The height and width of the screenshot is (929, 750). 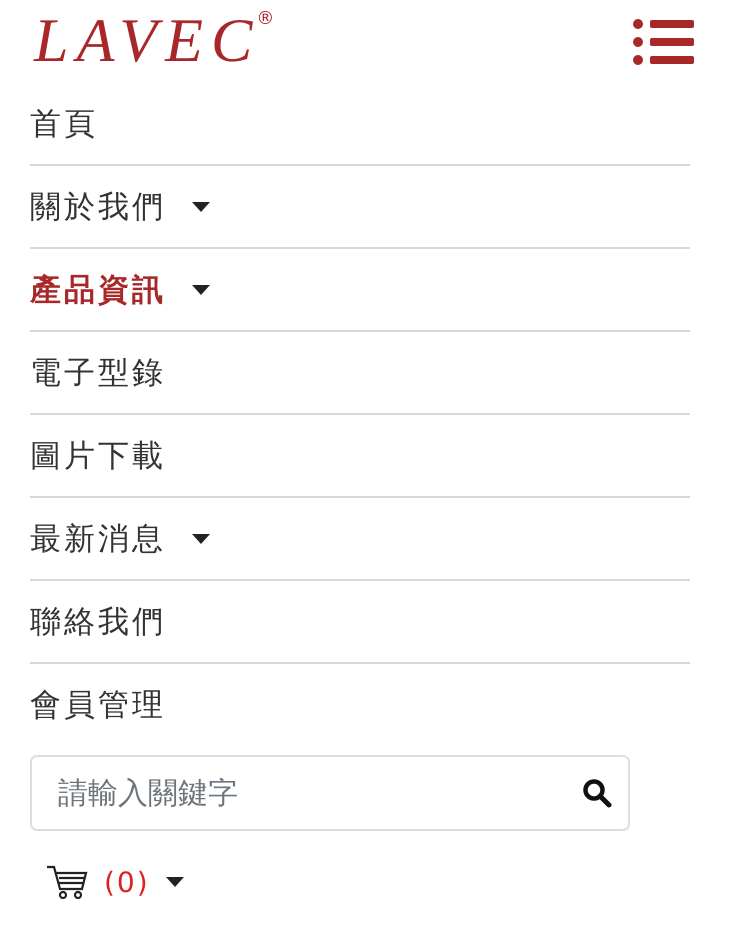 What do you see at coordinates (98, 621) in the screenshot?
I see `menu-item: 聯絡我們` at bounding box center [98, 621].